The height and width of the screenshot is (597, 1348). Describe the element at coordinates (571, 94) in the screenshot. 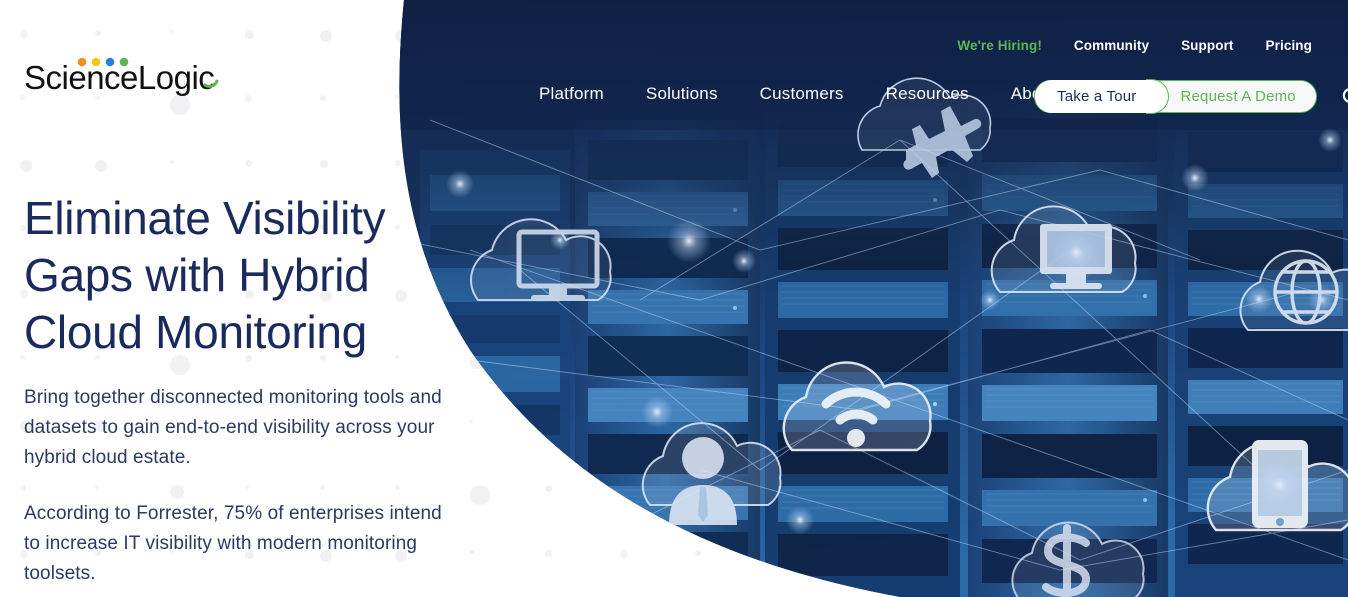

I see `nav-item-platform: Platform` at that location.